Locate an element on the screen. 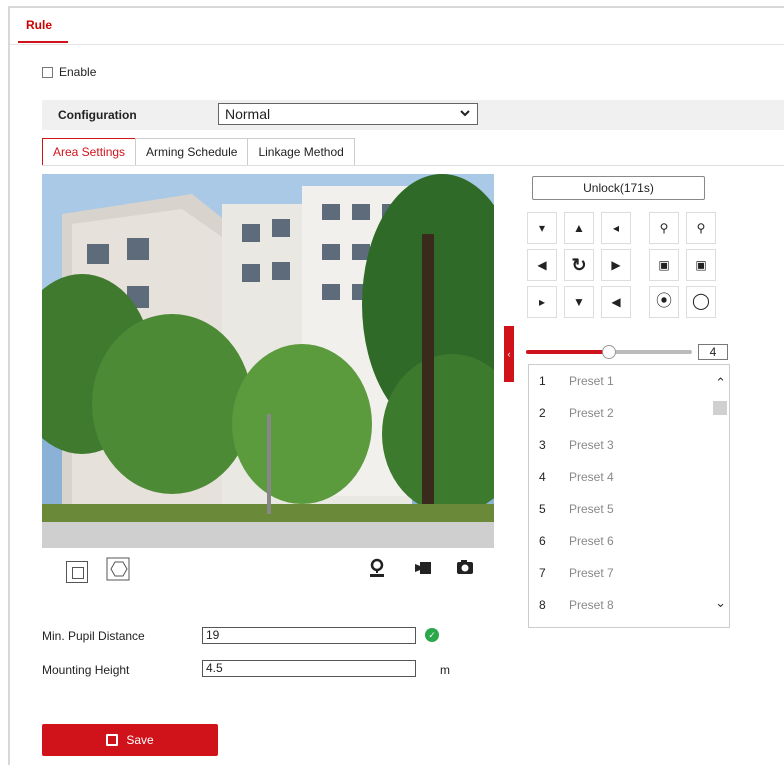 The height and width of the screenshot is (765, 784). zoom-out-icon: ⚲ is located at coordinates (664, 228).